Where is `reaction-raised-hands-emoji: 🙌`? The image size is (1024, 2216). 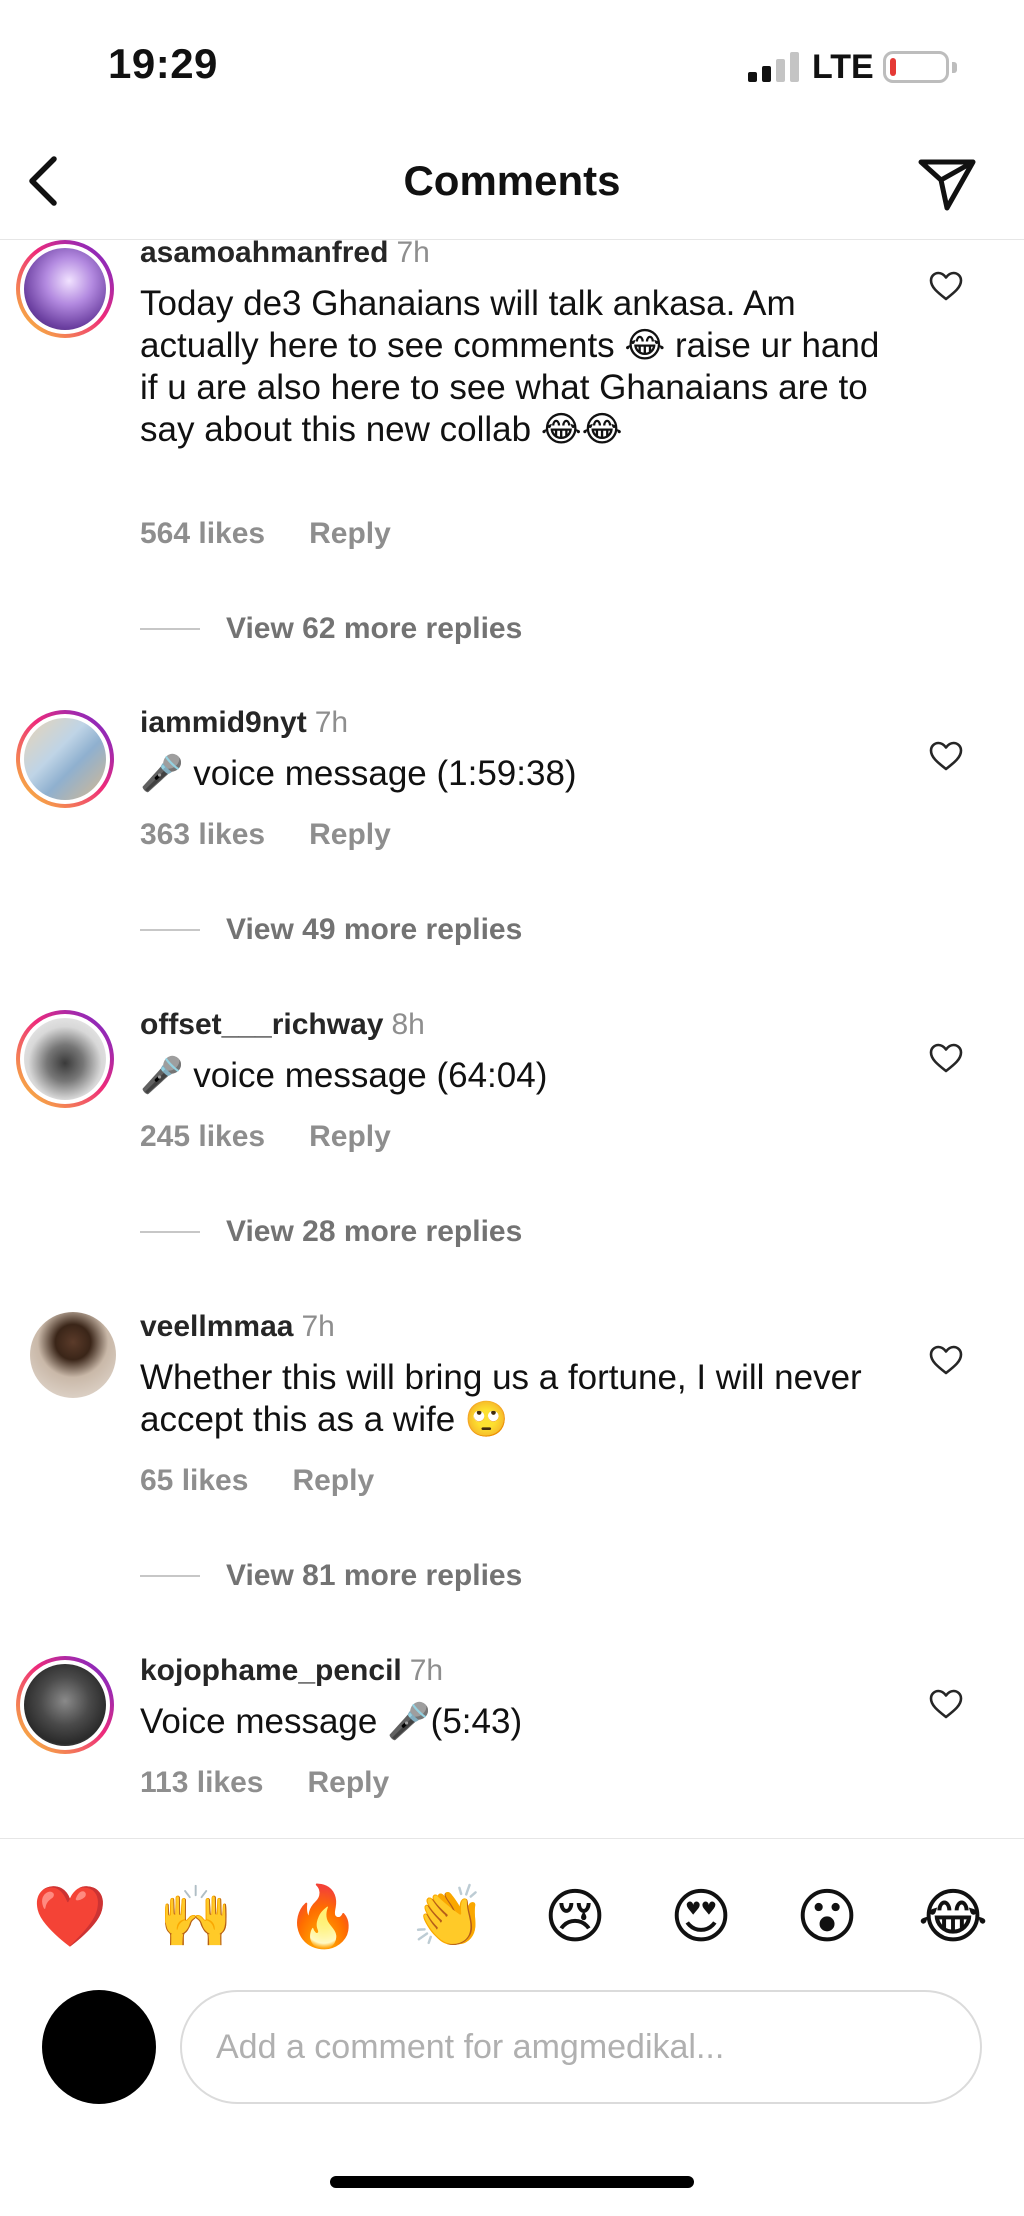 reaction-raised-hands-emoji: 🙌 is located at coordinates (196, 1917).